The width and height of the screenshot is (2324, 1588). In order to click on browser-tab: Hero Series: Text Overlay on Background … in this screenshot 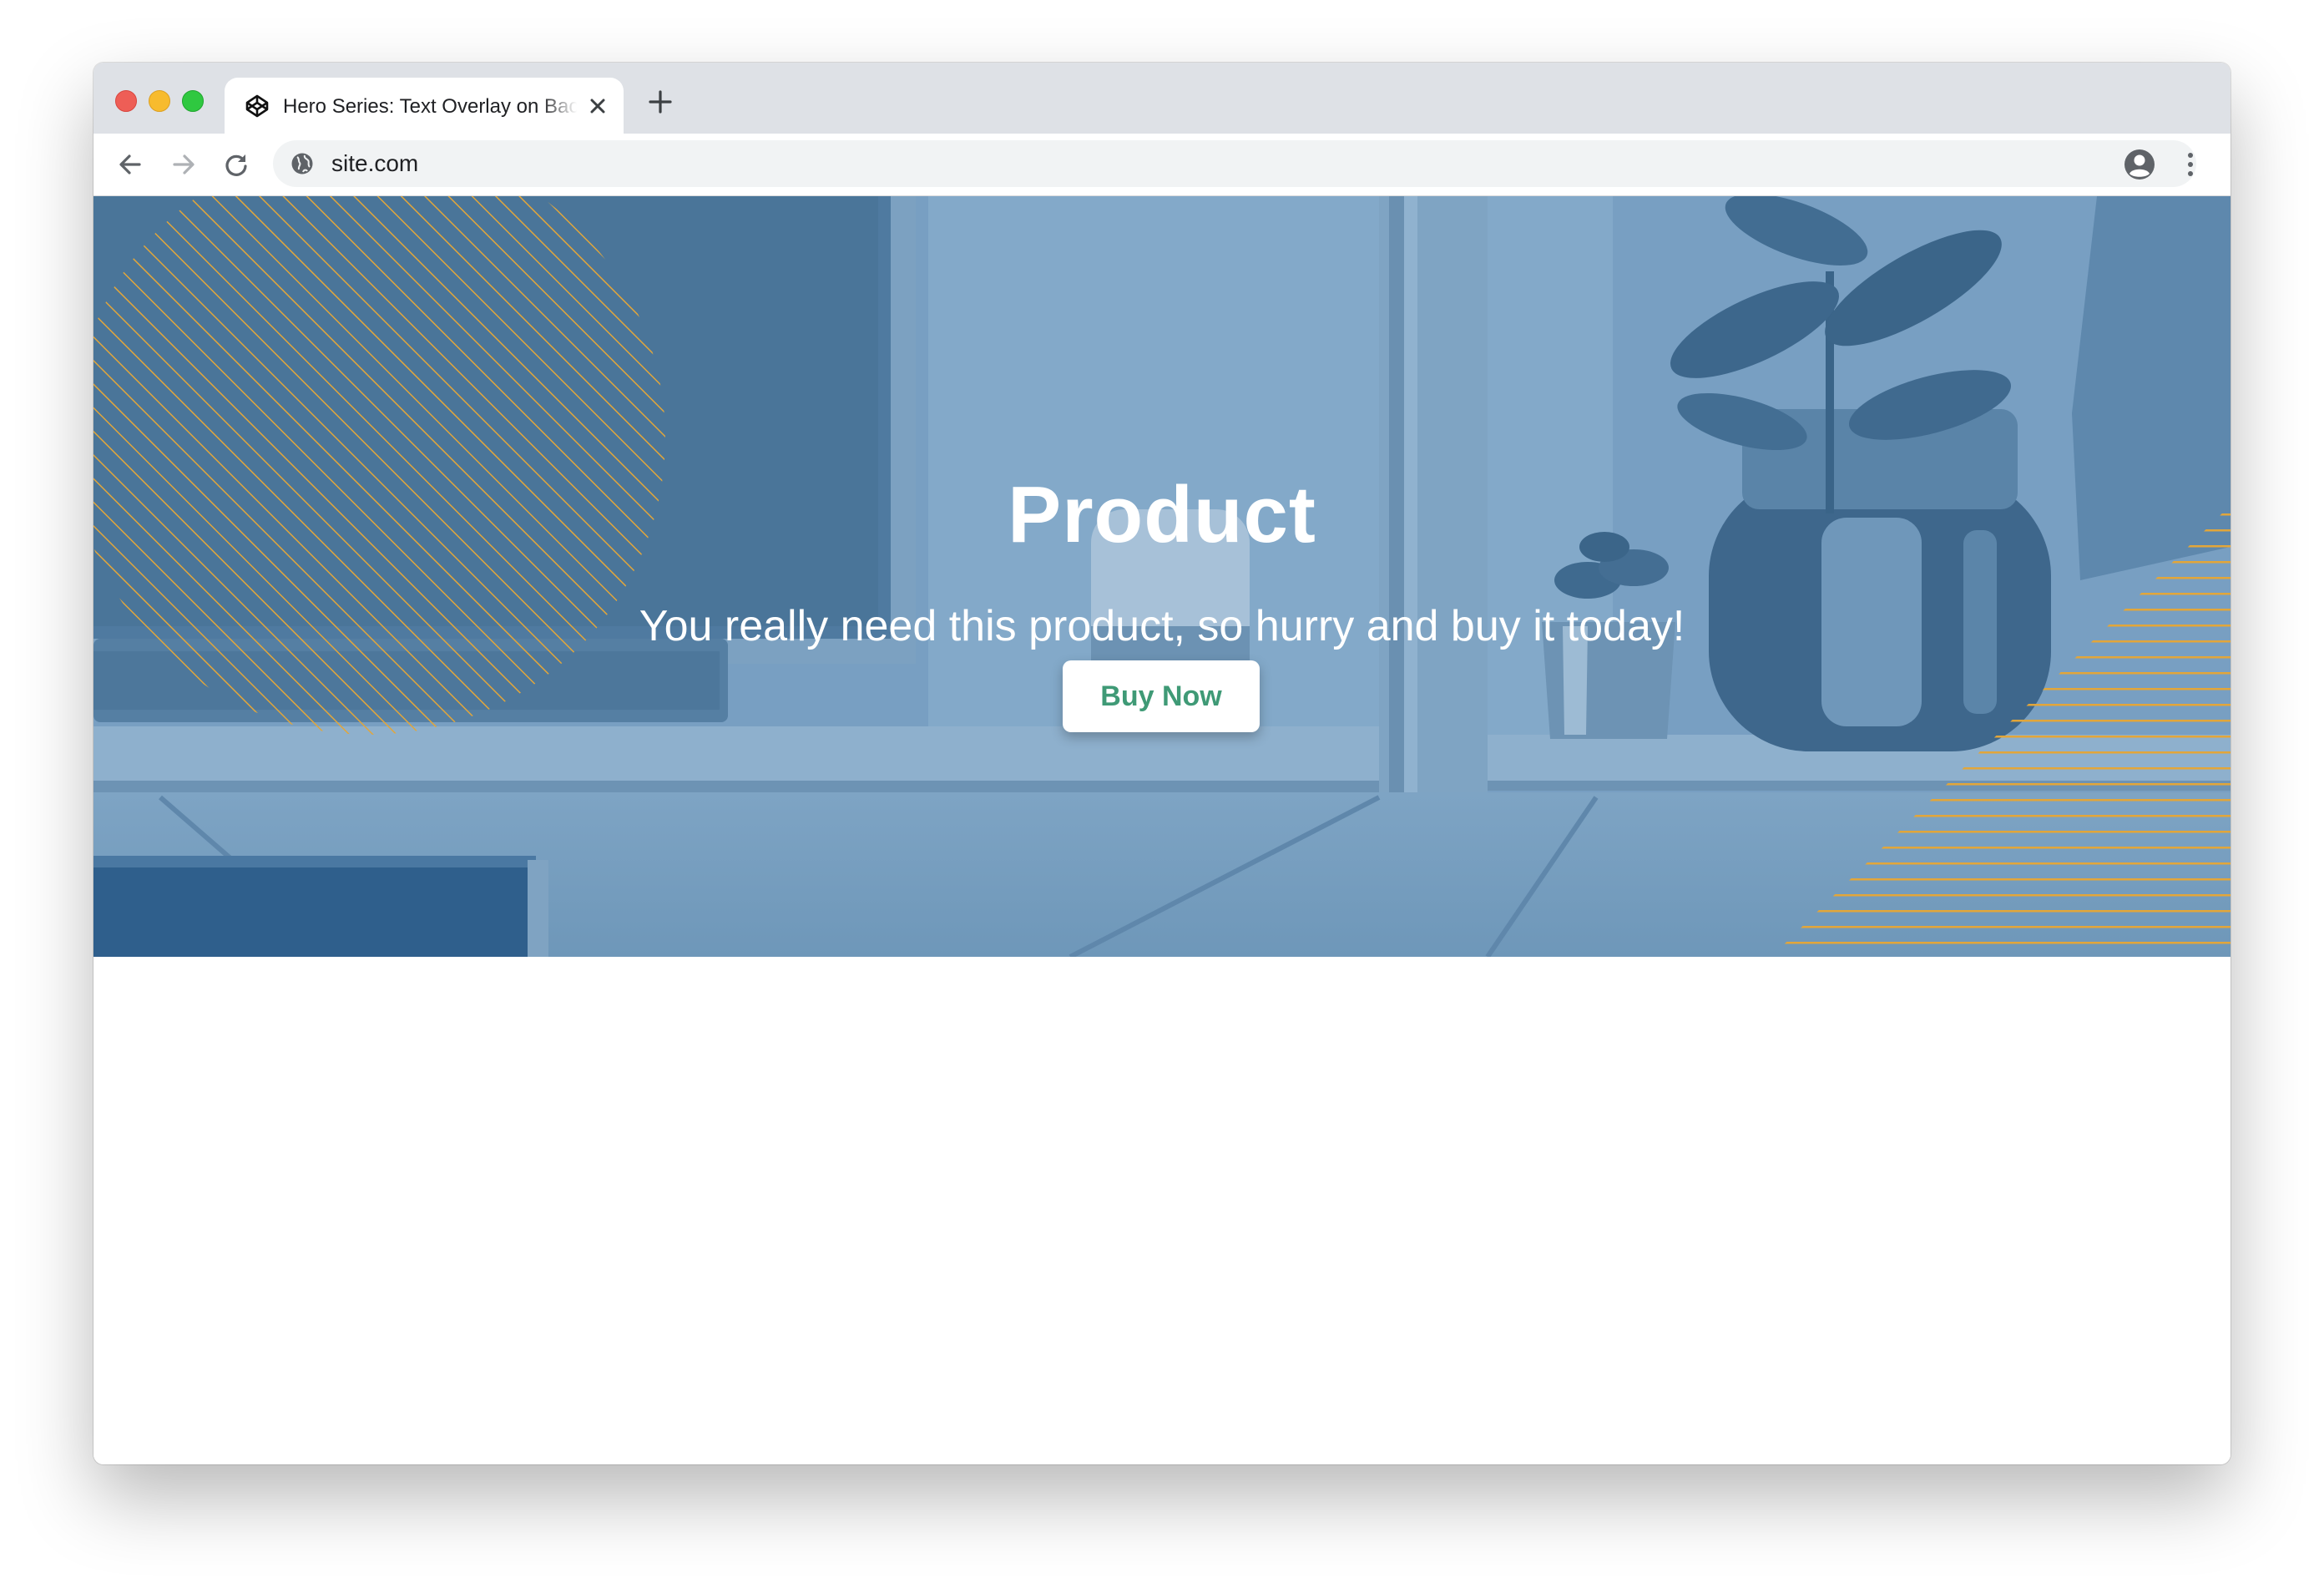, I will do `click(424, 106)`.